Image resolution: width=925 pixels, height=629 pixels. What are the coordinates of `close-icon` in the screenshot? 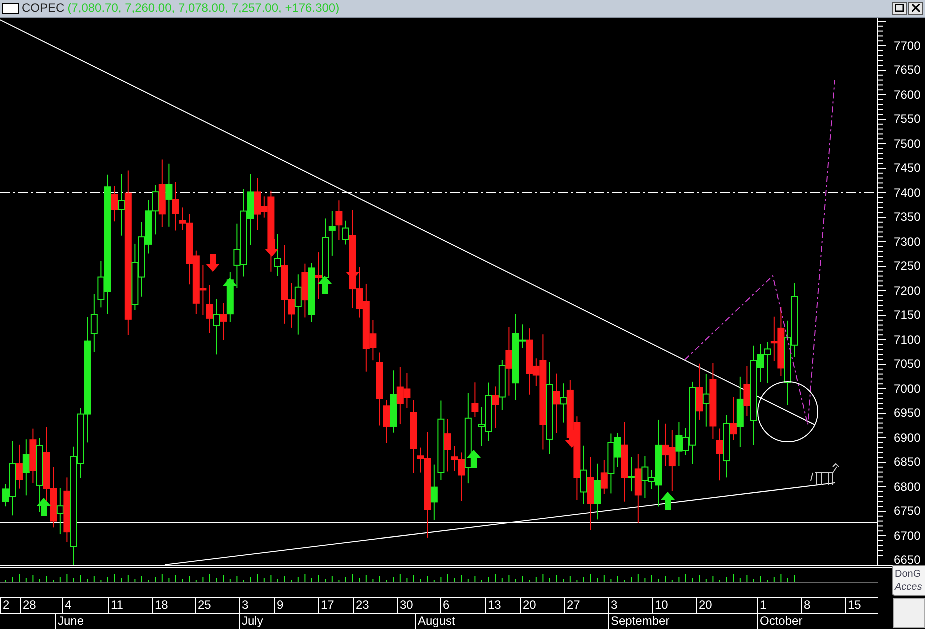 It's located at (916, 8).